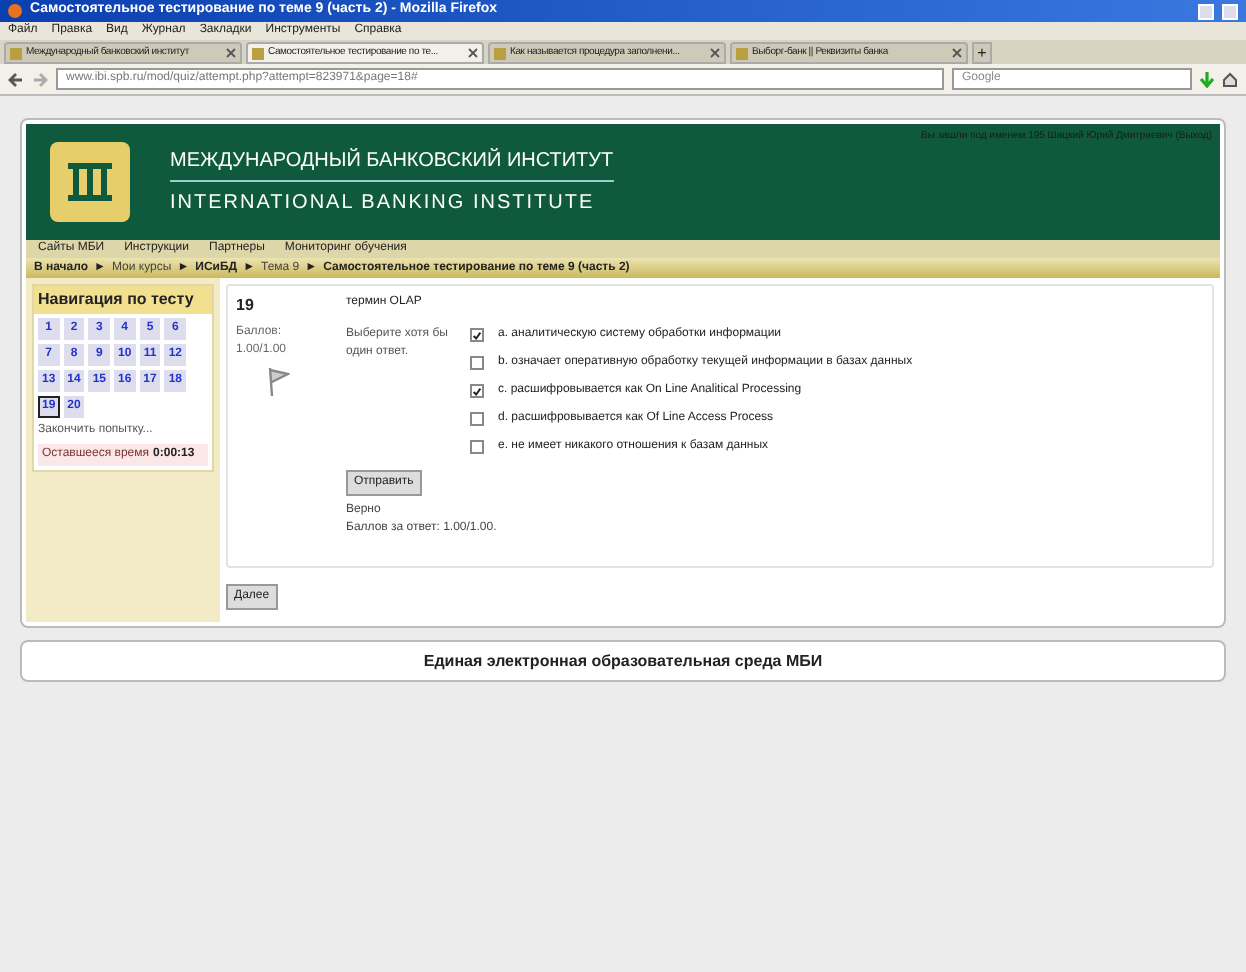  Describe the element at coordinates (383, 204) in the screenshot. I see `institute-name-en: INTERNATIONAL BANKING INSTITUTE` at that location.